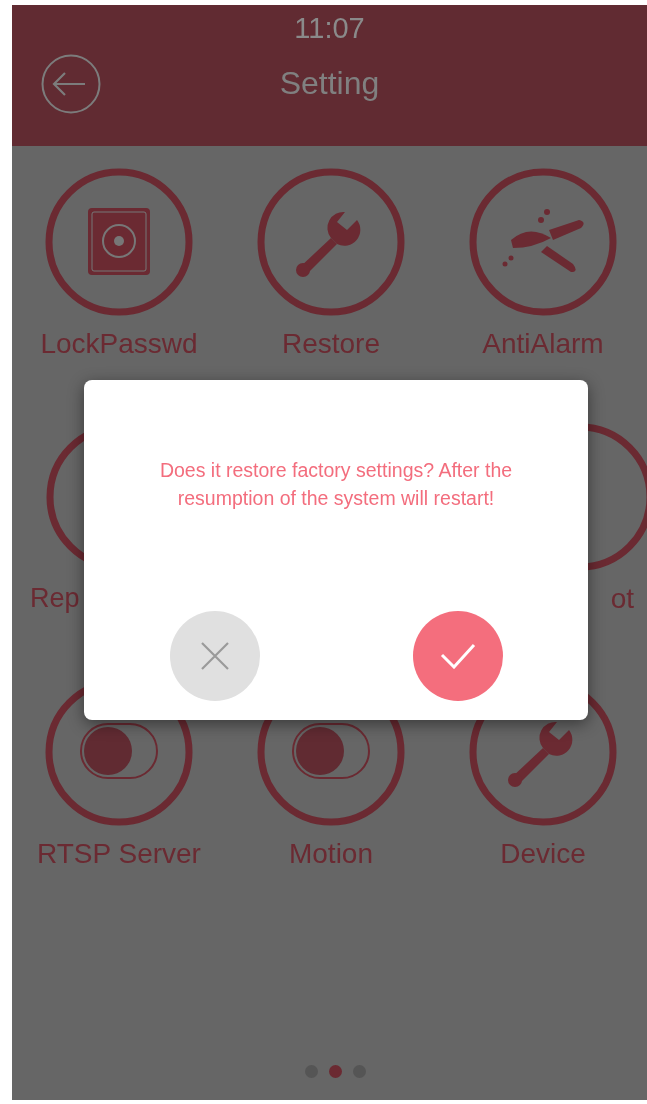 This screenshot has width=647, height=1104. Describe the element at coordinates (543, 854) in the screenshot. I see `setting-label: Device` at that location.